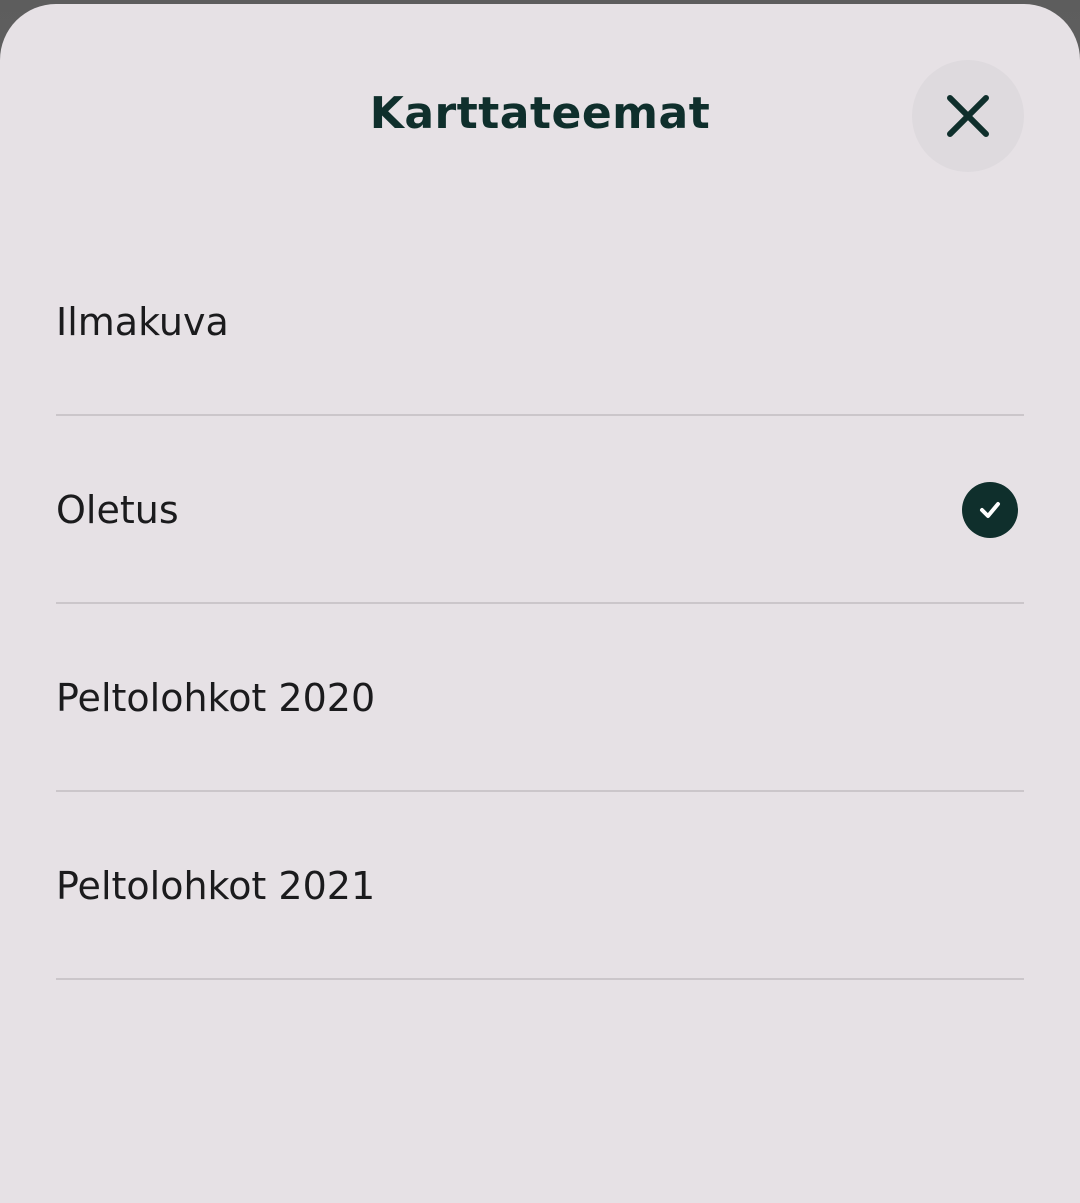 Image resolution: width=1080 pixels, height=1203 pixels. Describe the element at coordinates (216, 886) in the screenshot. I see `theme-item-label: Peltolohkot 2021` at that location.